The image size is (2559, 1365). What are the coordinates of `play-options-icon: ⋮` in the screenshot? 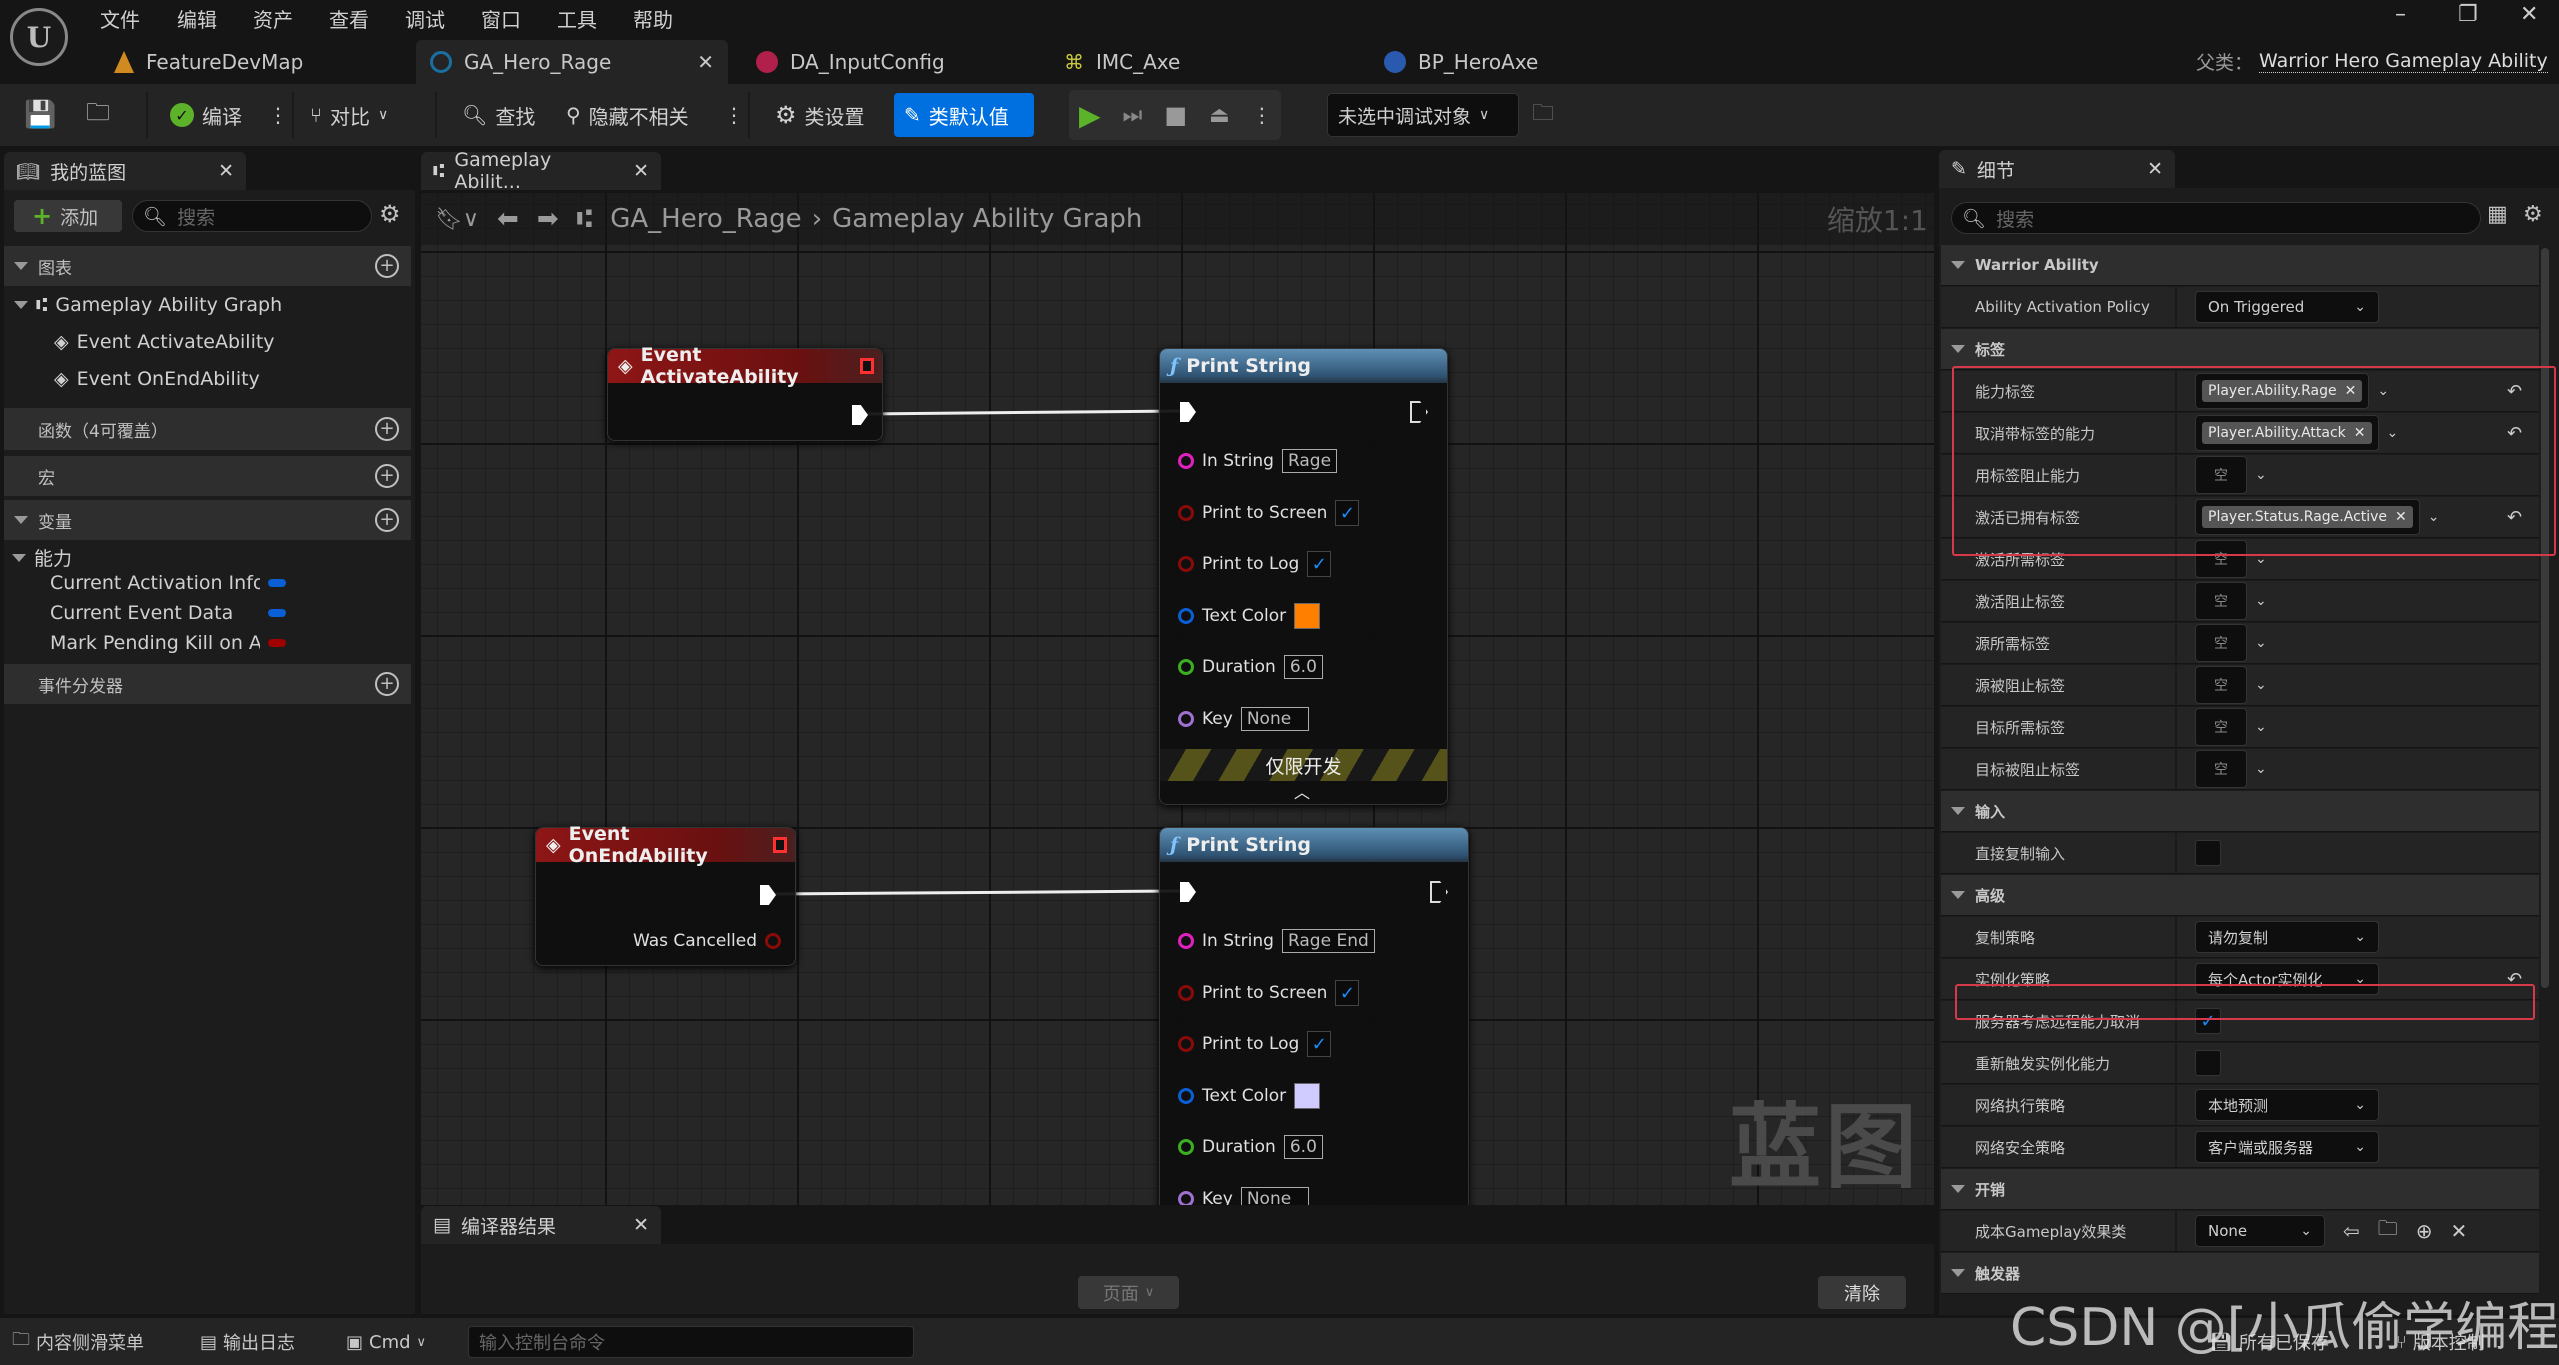 It's located at (1262, 115).